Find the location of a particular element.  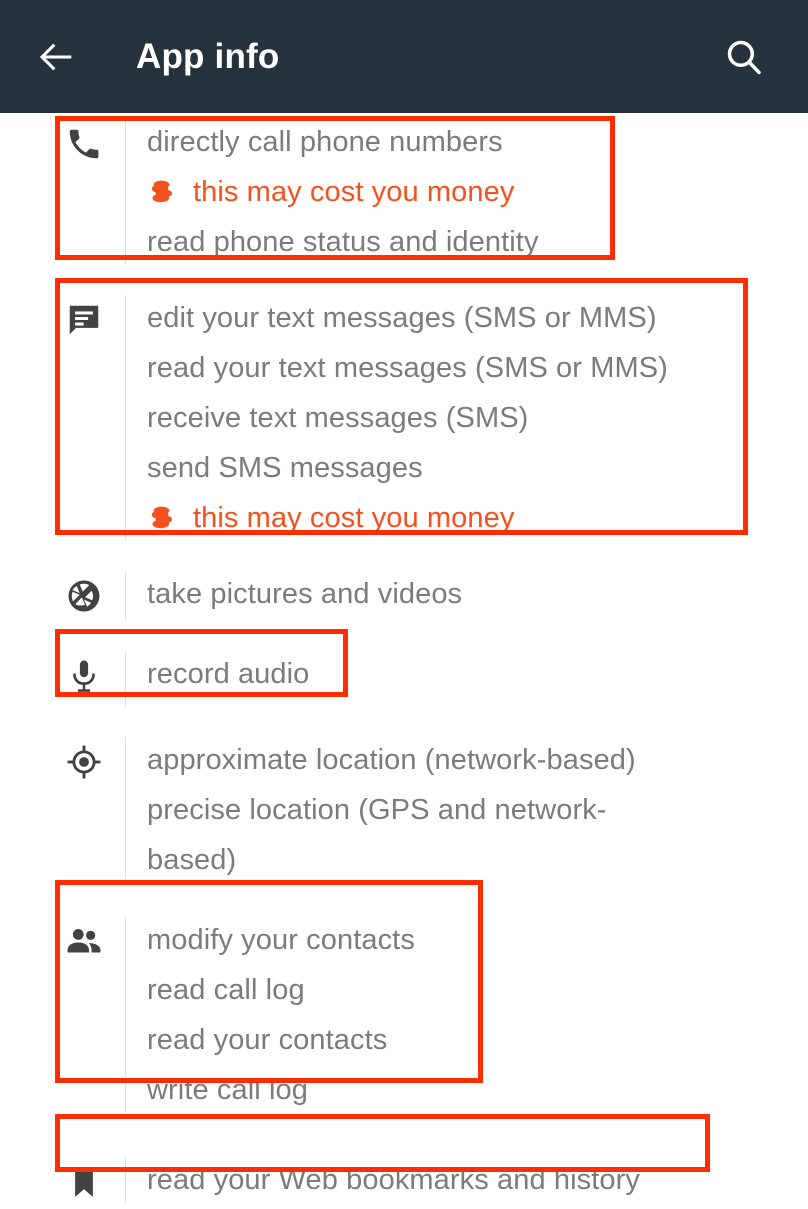

permission-lines: take pictures and videos is located at coordinates (467, 594).